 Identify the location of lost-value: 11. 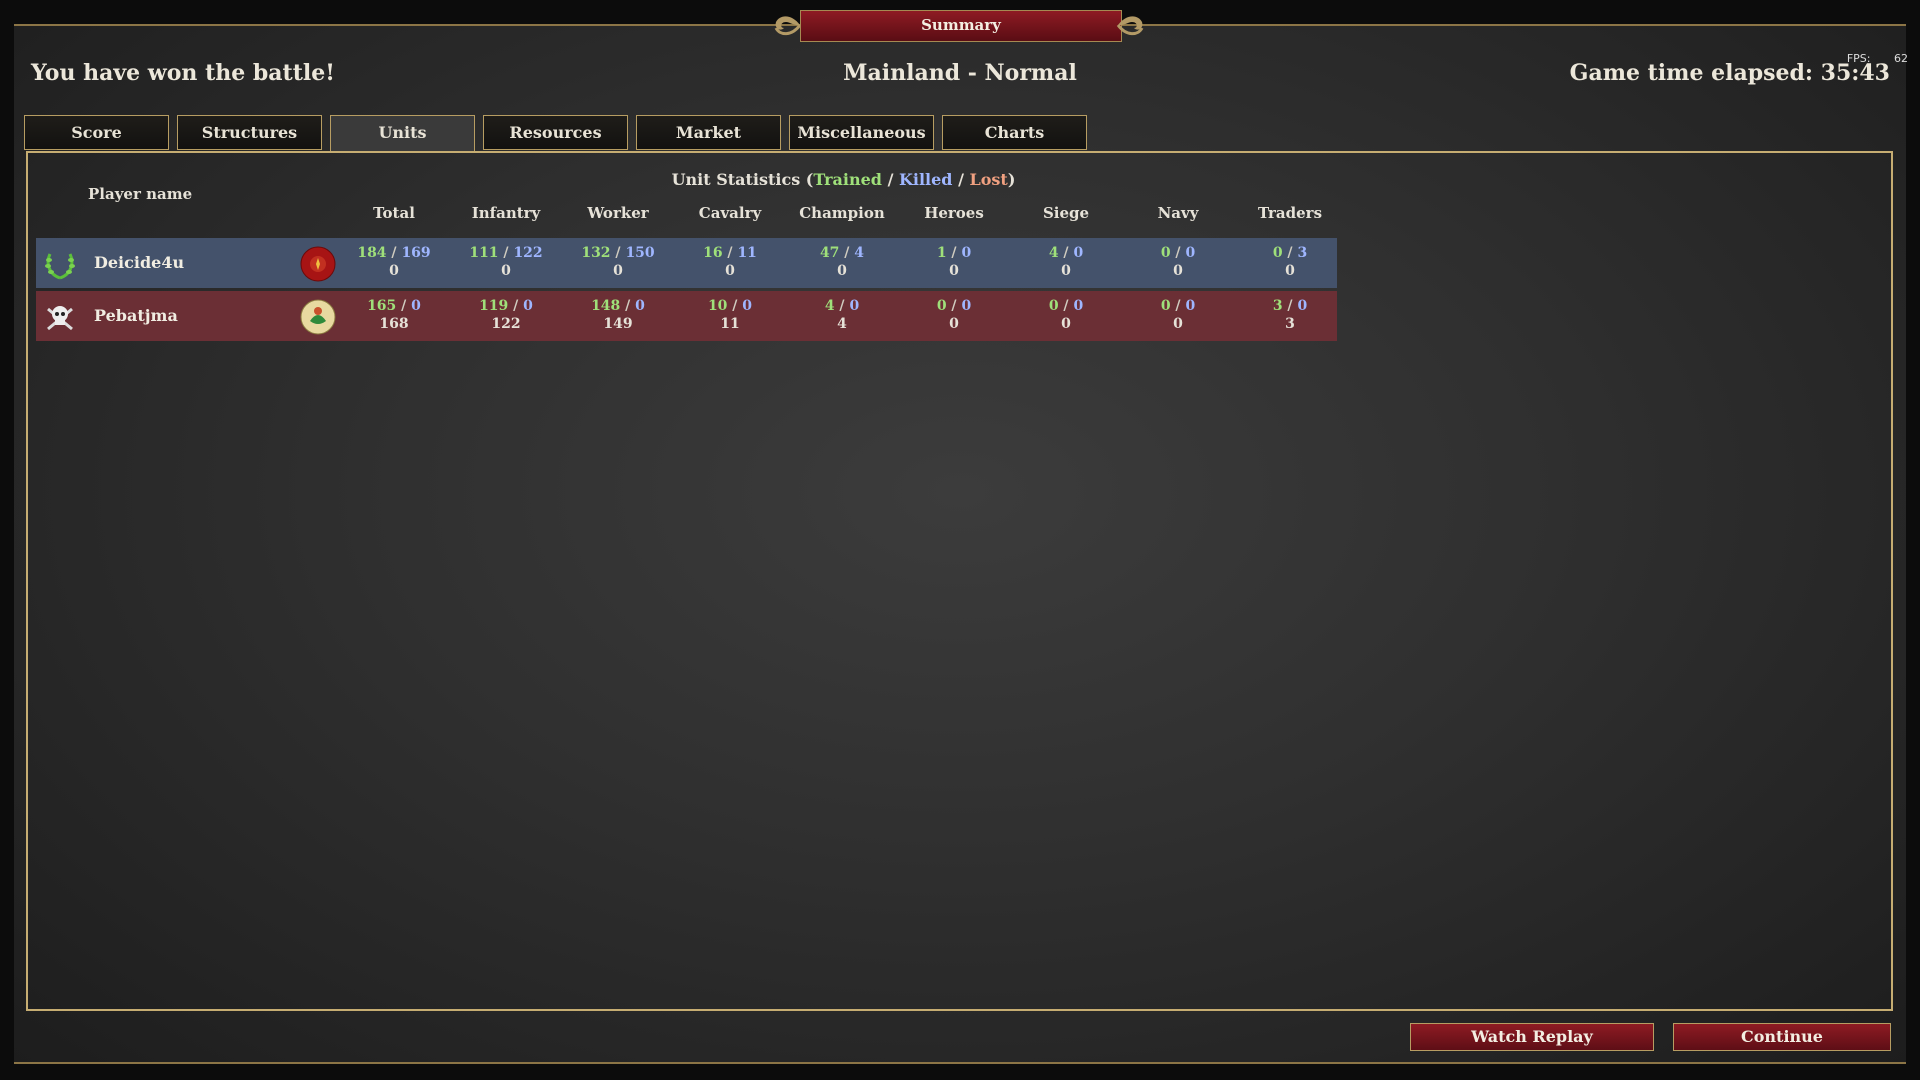
(730, 324).